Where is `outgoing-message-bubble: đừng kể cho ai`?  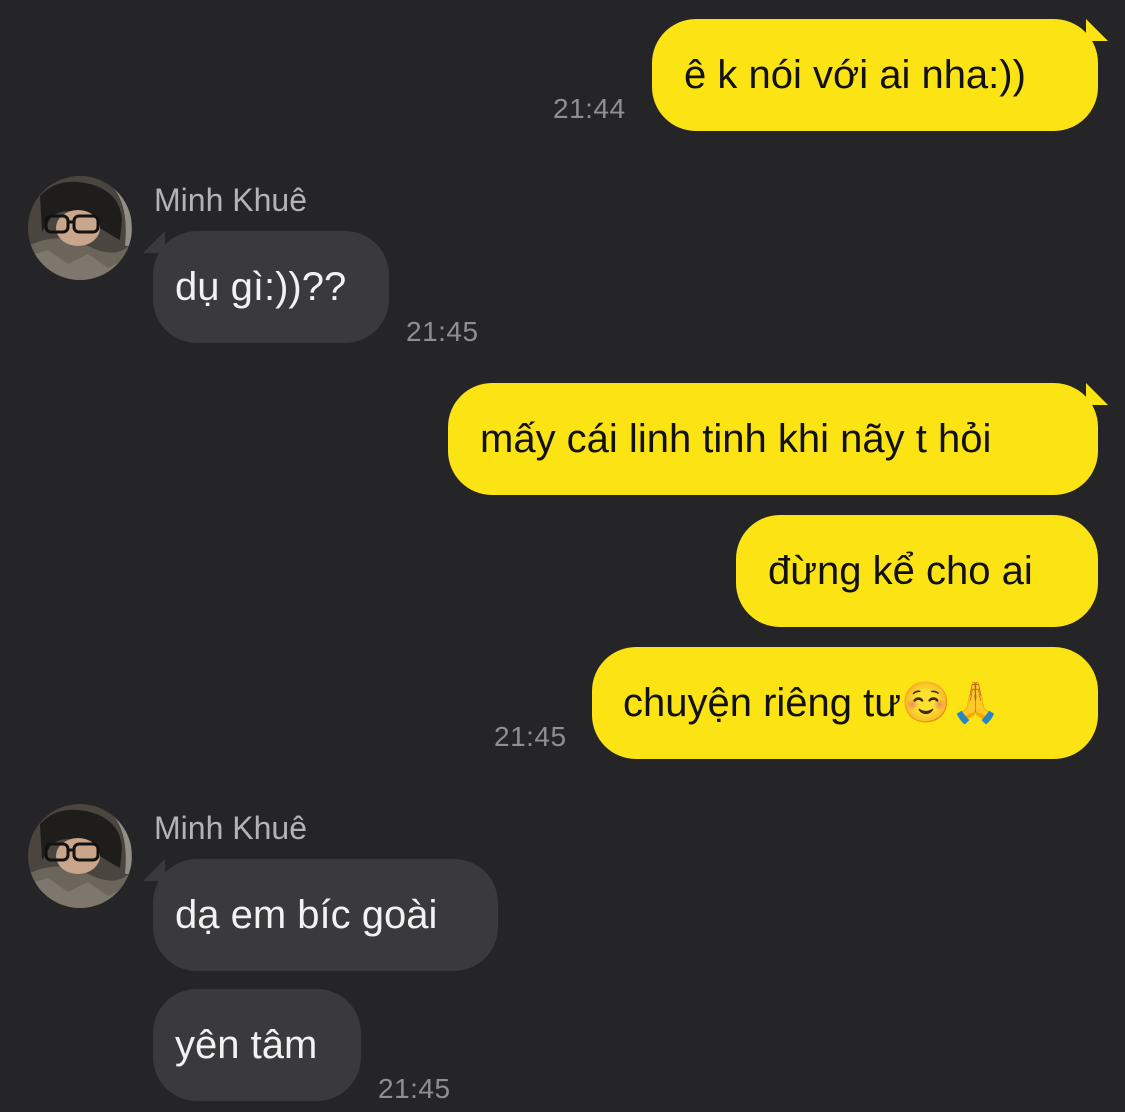 outgoing-message-bubble: đừng kể cho ai is located at coordinates (917, 571).